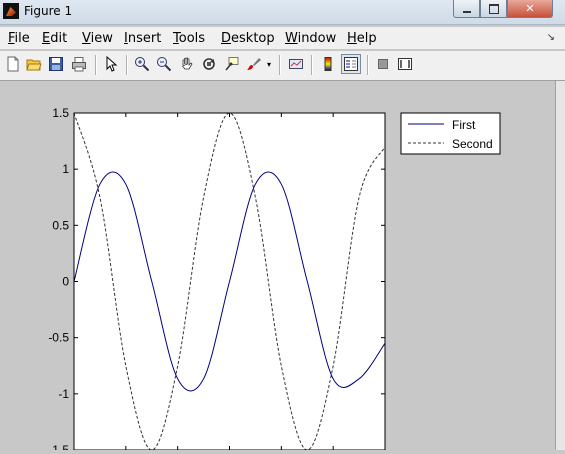  What do you see at coordinates (65, 169) in the screenshot?
I see `y-tick-label: 1` at bounding box center [65, 169].